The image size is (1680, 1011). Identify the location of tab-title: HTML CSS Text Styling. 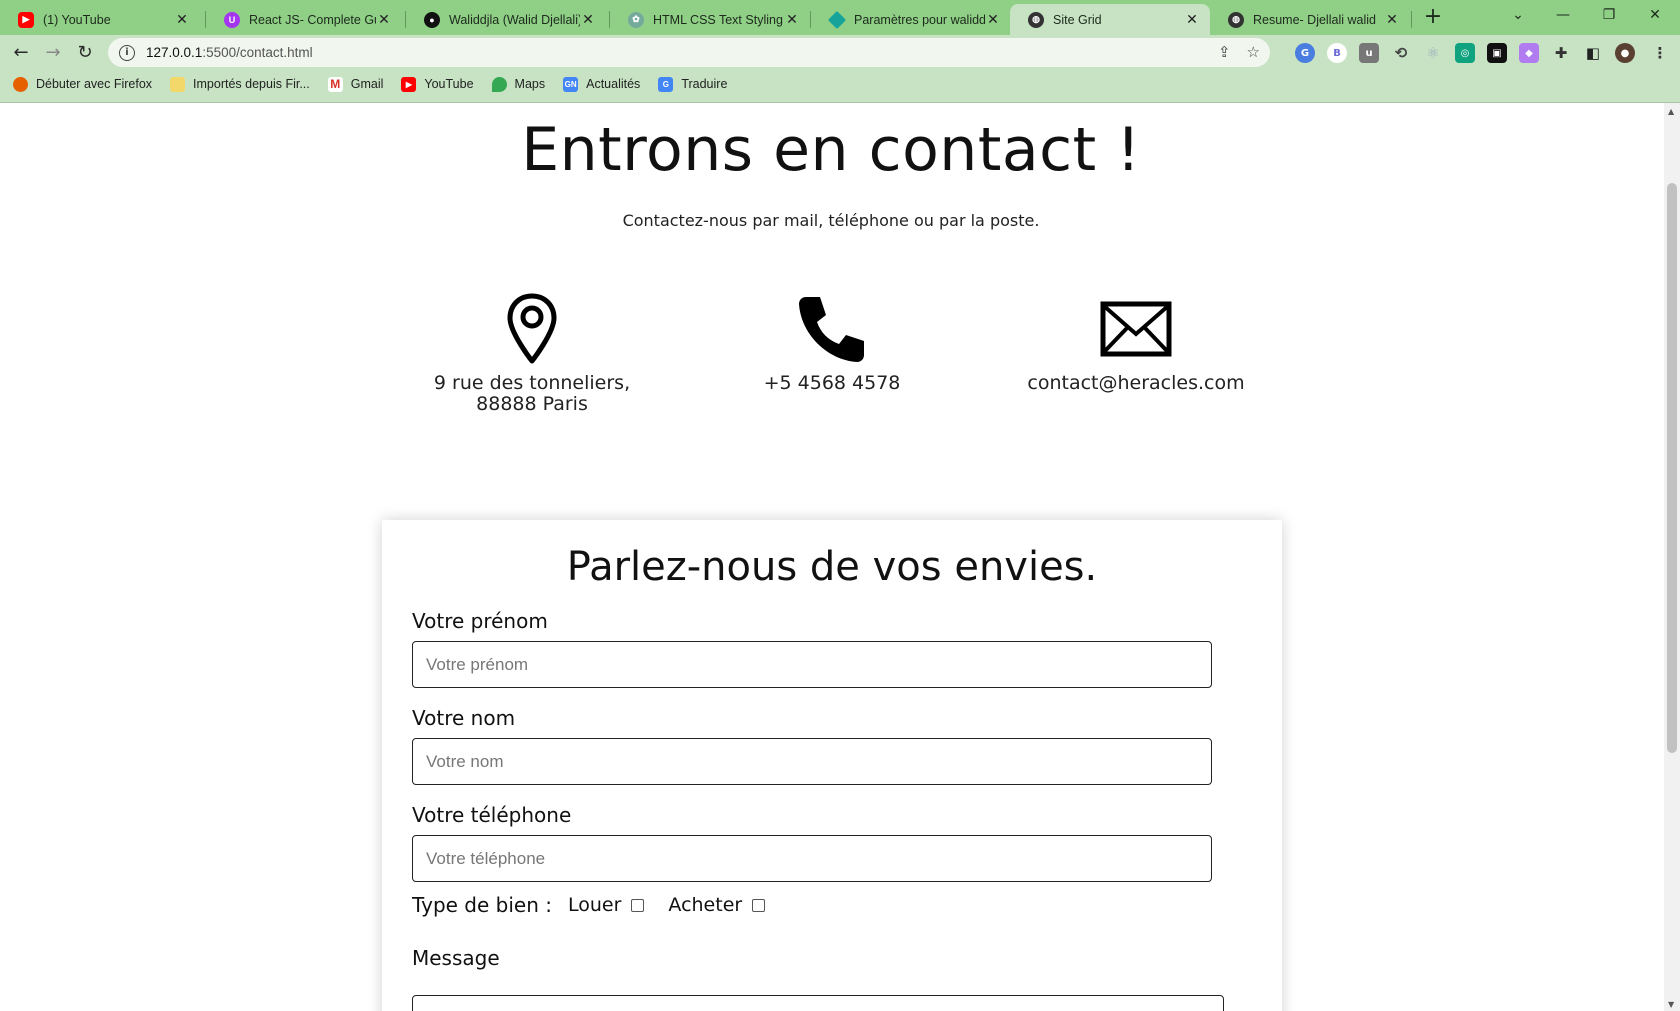
(718, 19).